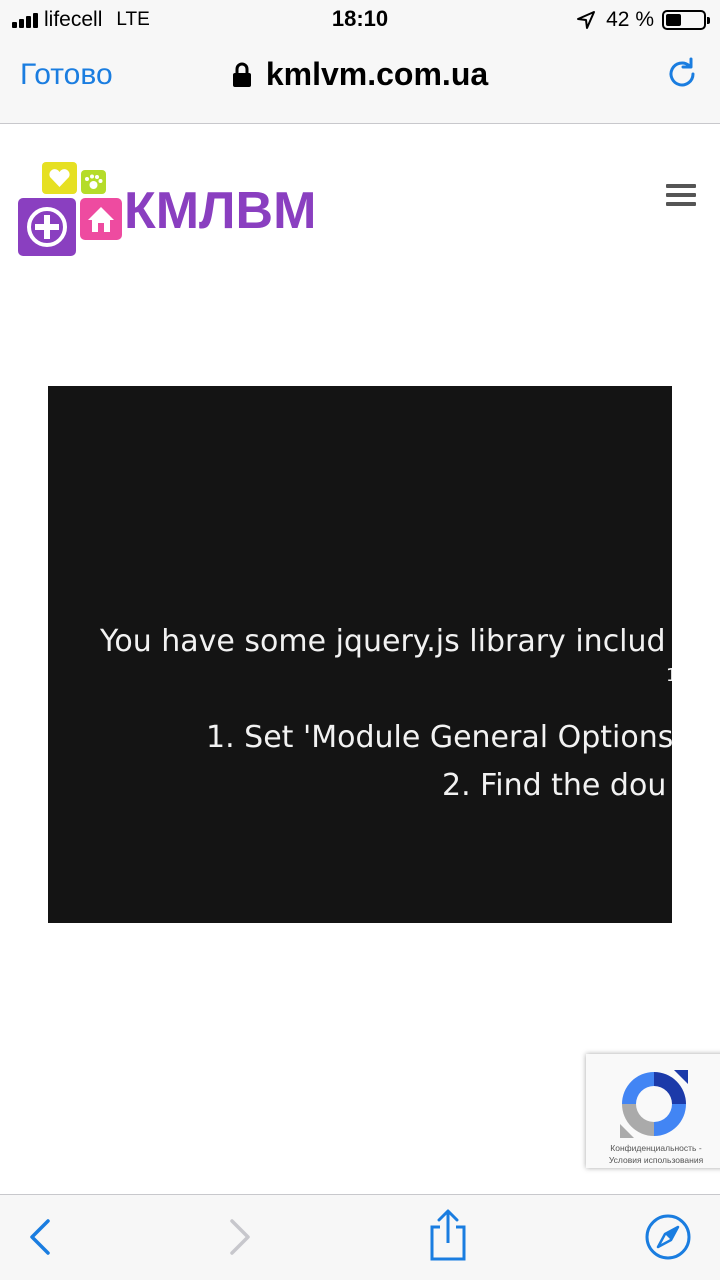  Describe the element at coordinates (241, 74) in the screenshot. I see `lock-icon` at that location.